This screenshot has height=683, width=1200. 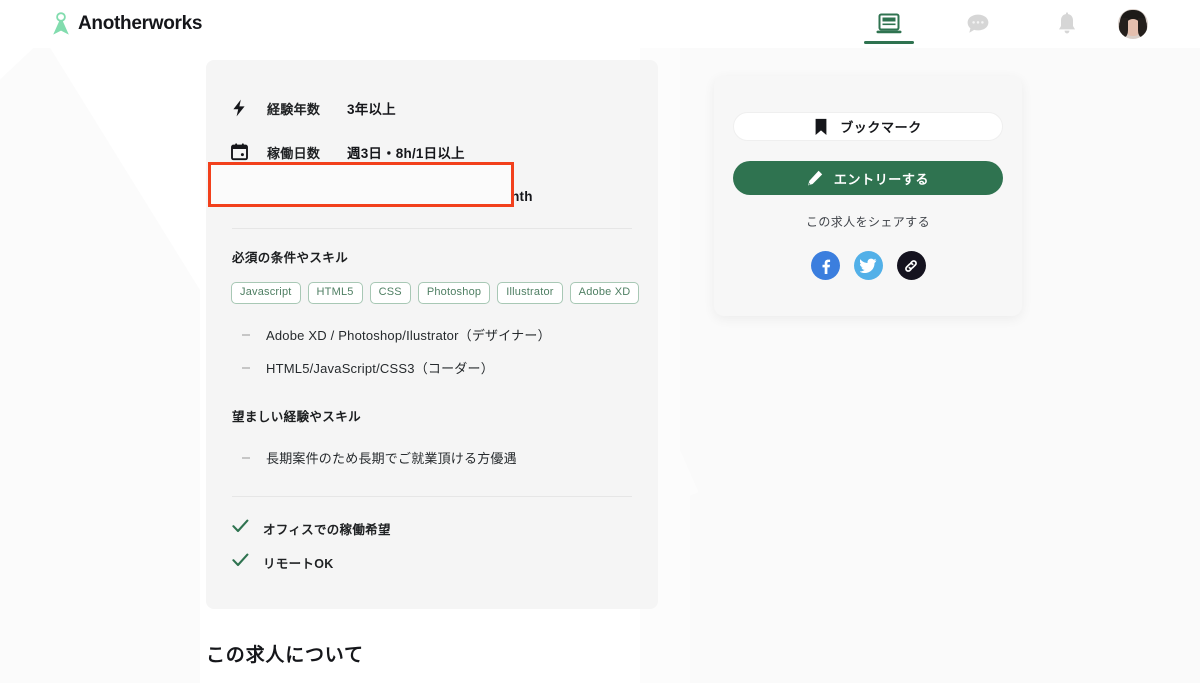 I want to click on condition-label: オフィスでの稼働希望, so click(x=327, y=529).